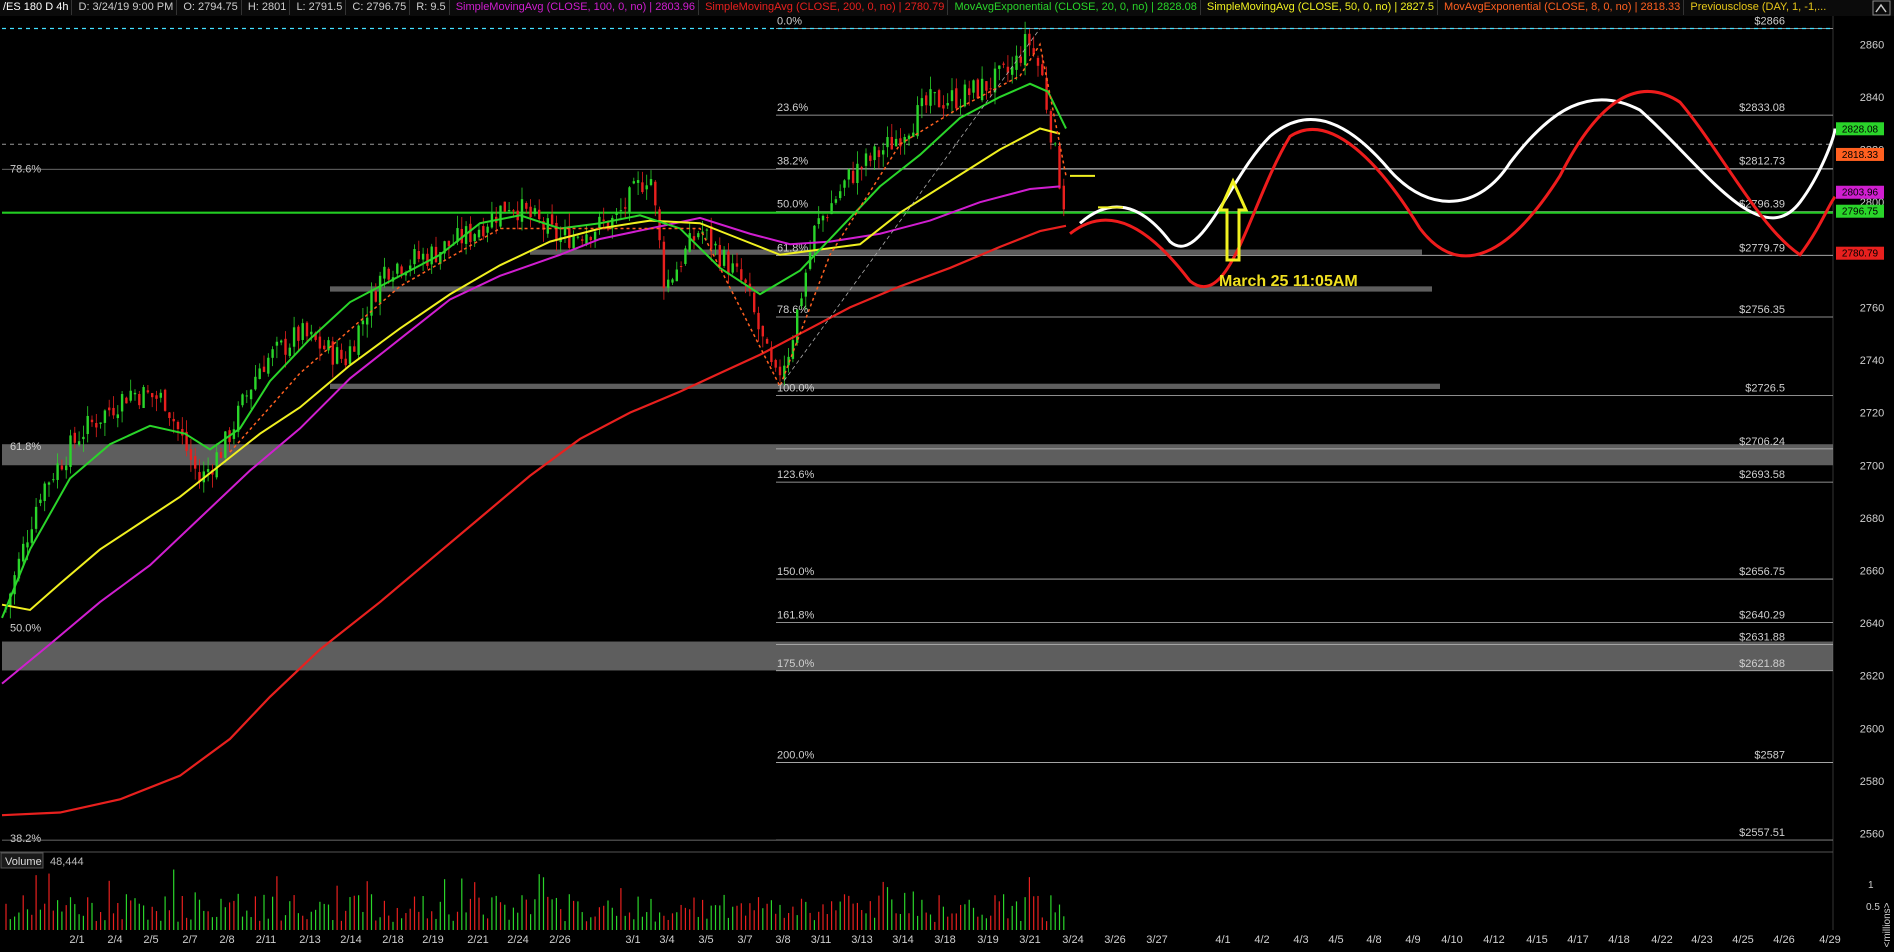 The image size is (1894, 952). What do you see at coordinates (1762, 637) in the screenshot?
I see `price-level-label: $2631.88` at bounding box center [1762, 637].